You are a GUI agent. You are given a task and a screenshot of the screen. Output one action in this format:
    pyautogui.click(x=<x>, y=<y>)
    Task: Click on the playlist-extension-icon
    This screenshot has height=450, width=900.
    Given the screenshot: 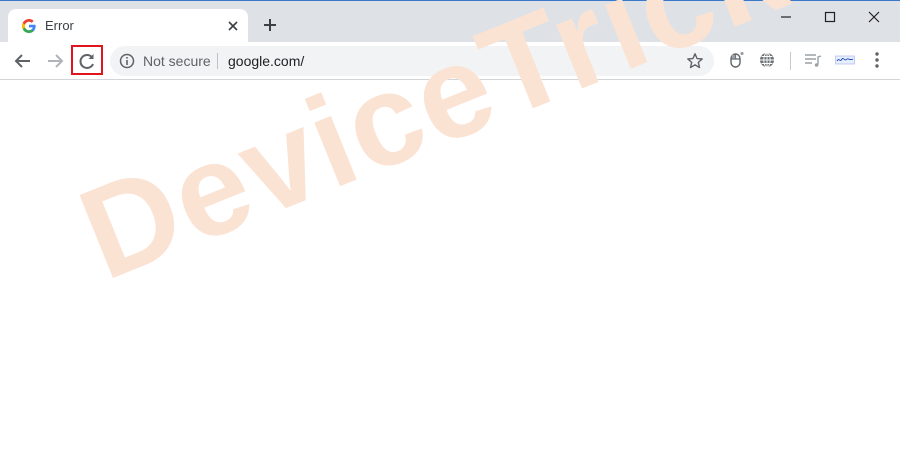 What is the action you would take?
    pyautogui.click(x=813, y=60)
    